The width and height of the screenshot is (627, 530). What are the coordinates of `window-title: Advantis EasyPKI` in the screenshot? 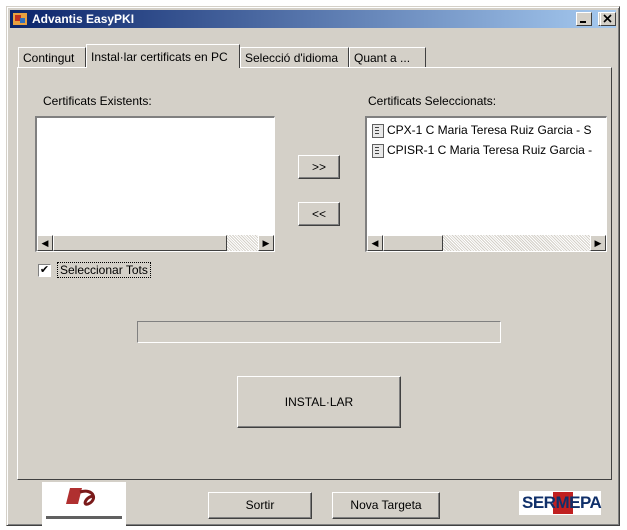 It's located at (83, 19).